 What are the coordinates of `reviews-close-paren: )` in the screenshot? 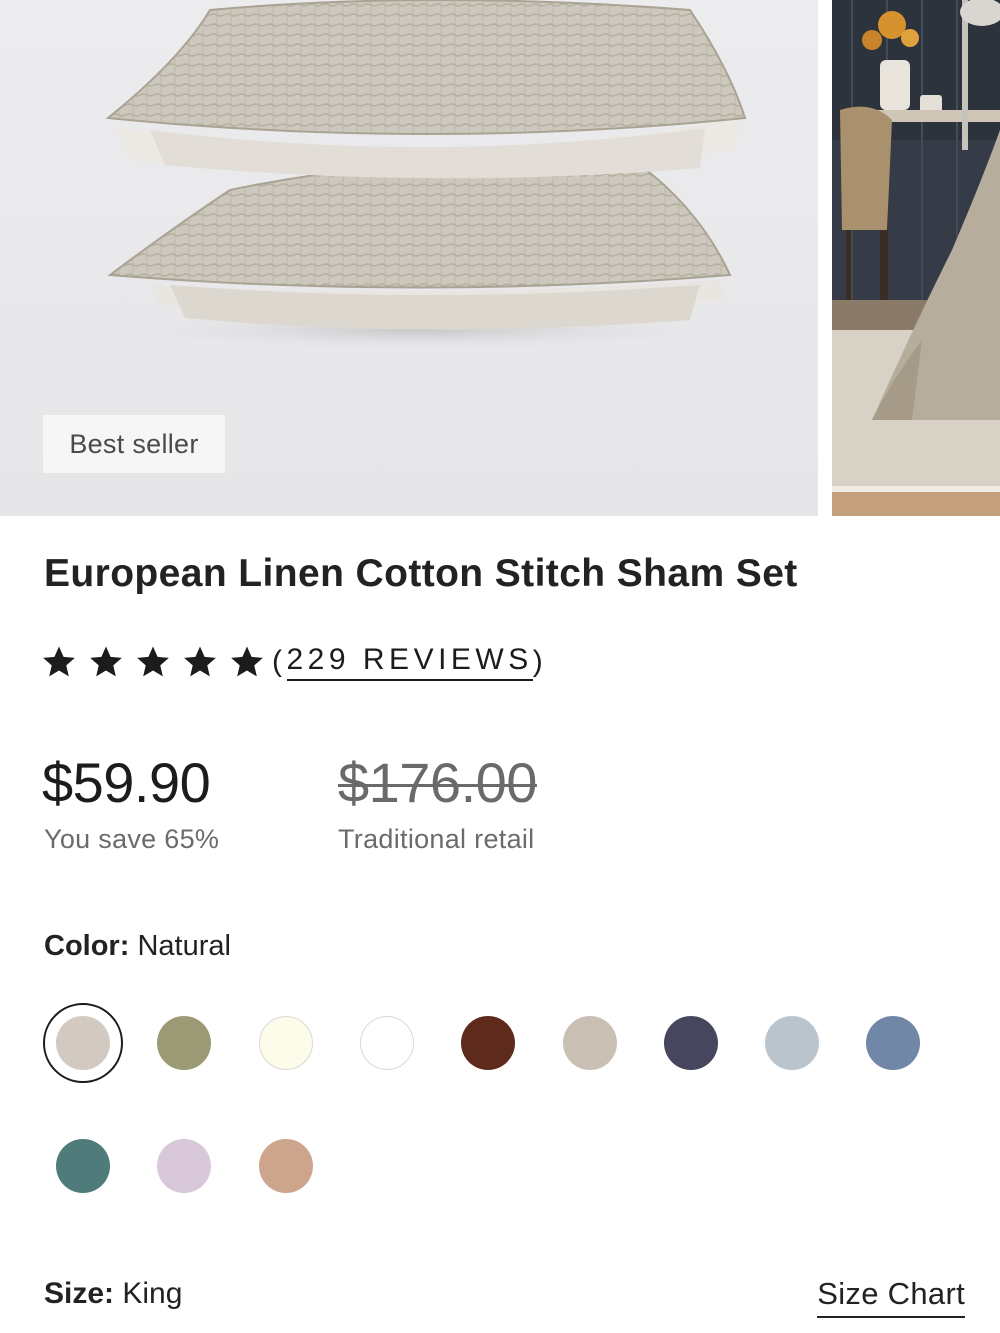 It's located at (540, 661).